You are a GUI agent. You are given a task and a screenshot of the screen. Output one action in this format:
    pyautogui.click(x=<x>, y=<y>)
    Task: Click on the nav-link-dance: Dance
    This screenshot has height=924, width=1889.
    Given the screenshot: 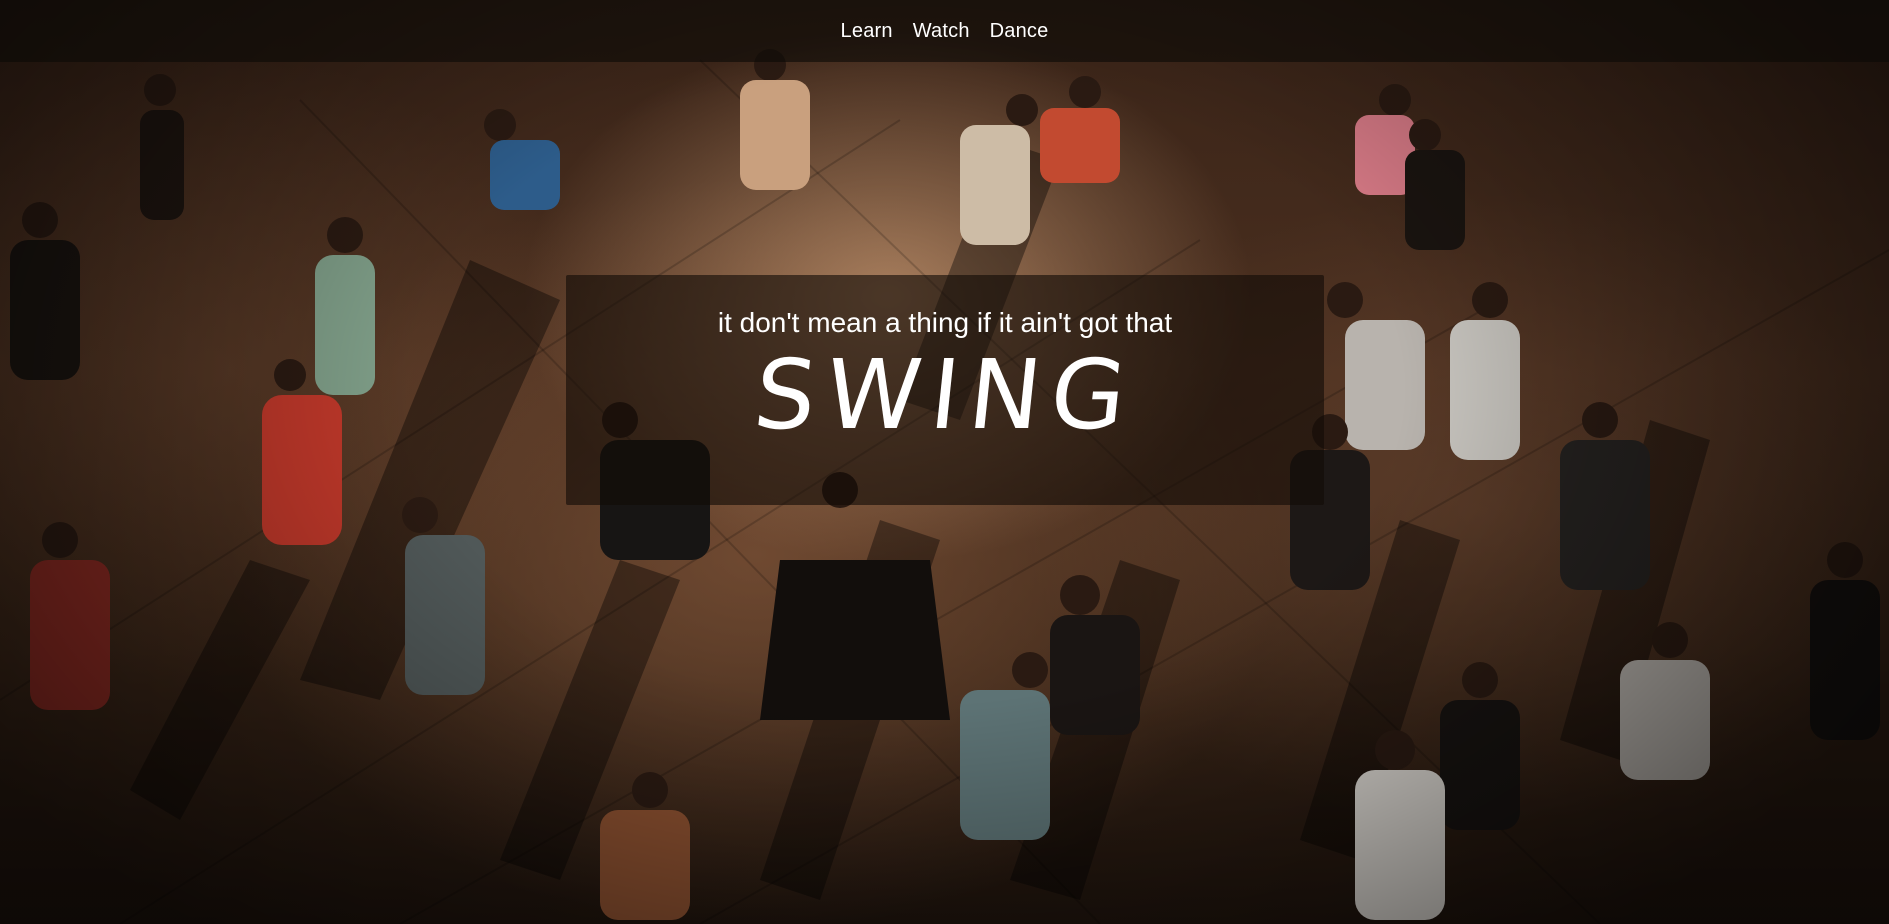 What is the action you would take?
    pyautogui.click(x=1019, y=31)
    